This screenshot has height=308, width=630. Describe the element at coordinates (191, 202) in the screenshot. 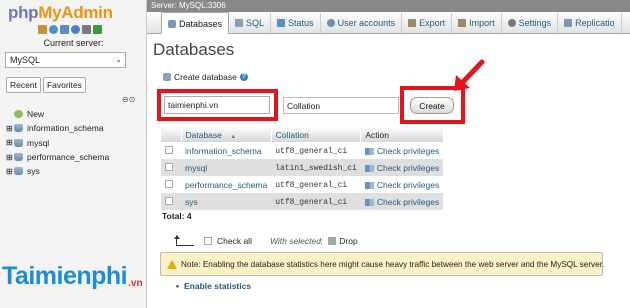

I see `database-link: sys` at that location.